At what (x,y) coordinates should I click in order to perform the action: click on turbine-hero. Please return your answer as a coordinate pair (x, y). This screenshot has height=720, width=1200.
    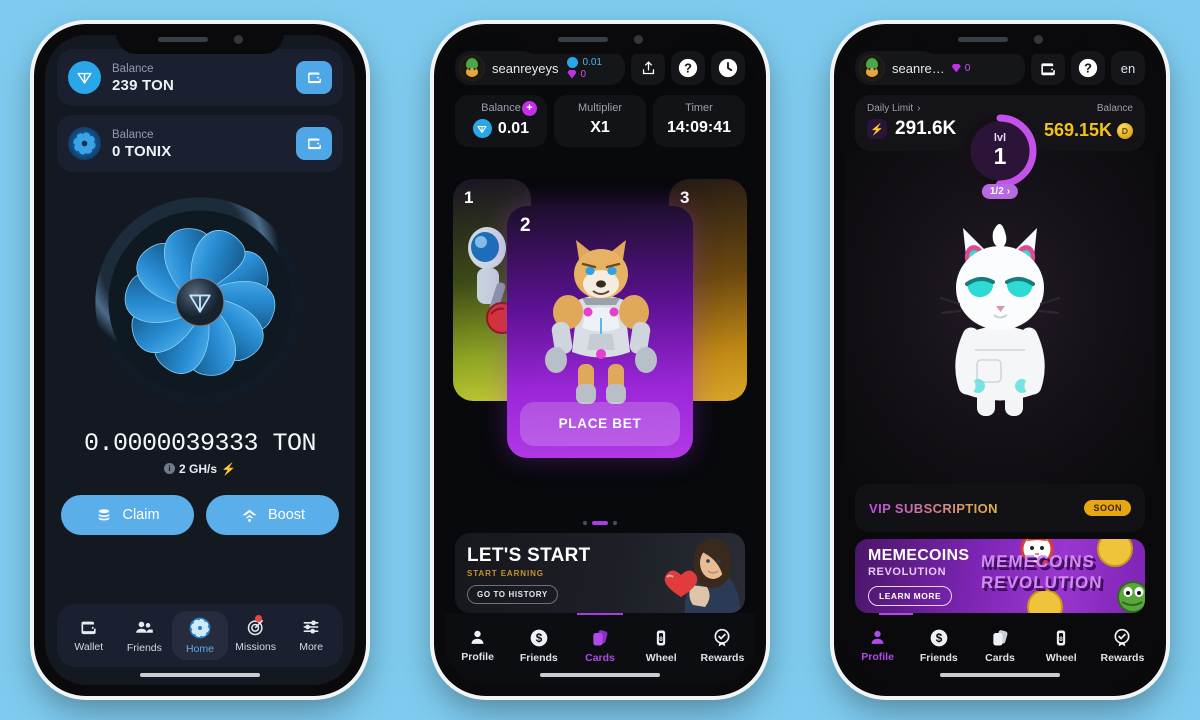
    Looking at the image, I should click on (200, 302).